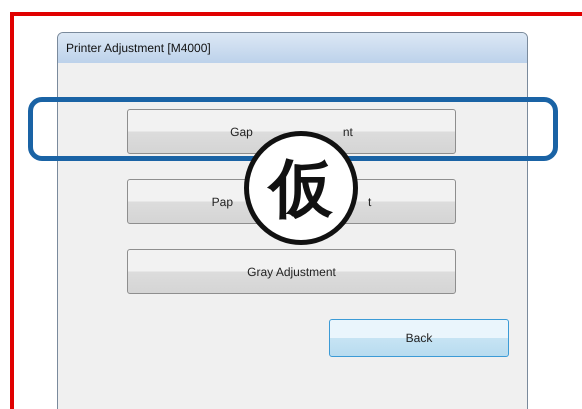 The width and height of the screenshot is (582, 409). What do you see at coordinates (292, 48) in the screenshot?
I see `window-title: Printer Adjustment [M4000]` at bounding box center [292, 48].